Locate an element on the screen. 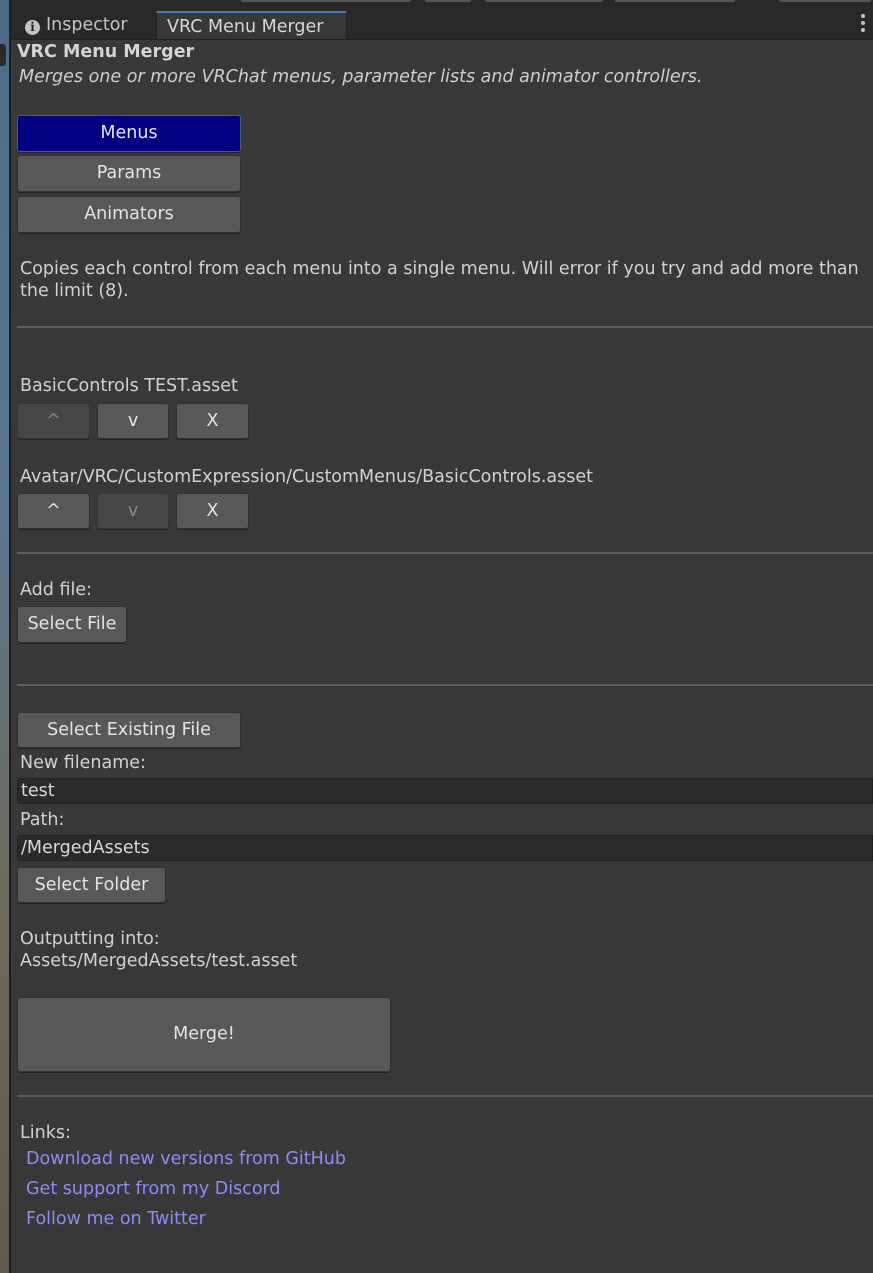 This screenshot has height=1273, width=873. links-label: Links: is located at coordinates (45, 1133).